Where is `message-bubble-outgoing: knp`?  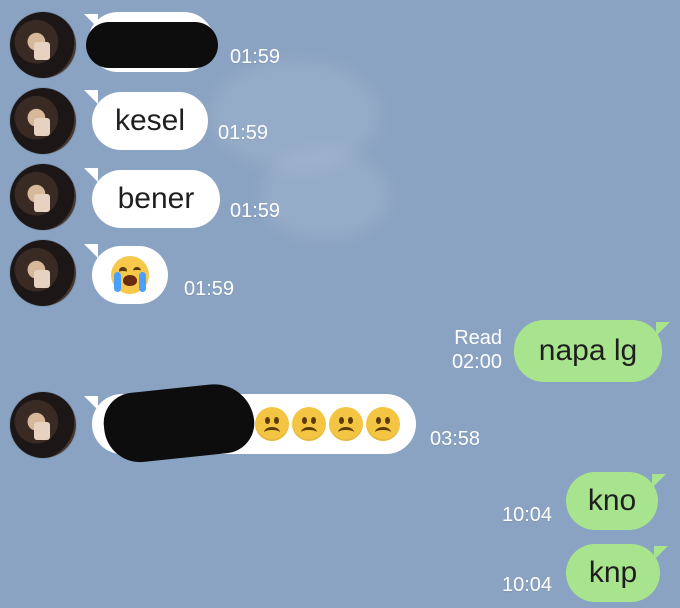 message-bubble-outgoing: knp is located at coordinates (613, 573).